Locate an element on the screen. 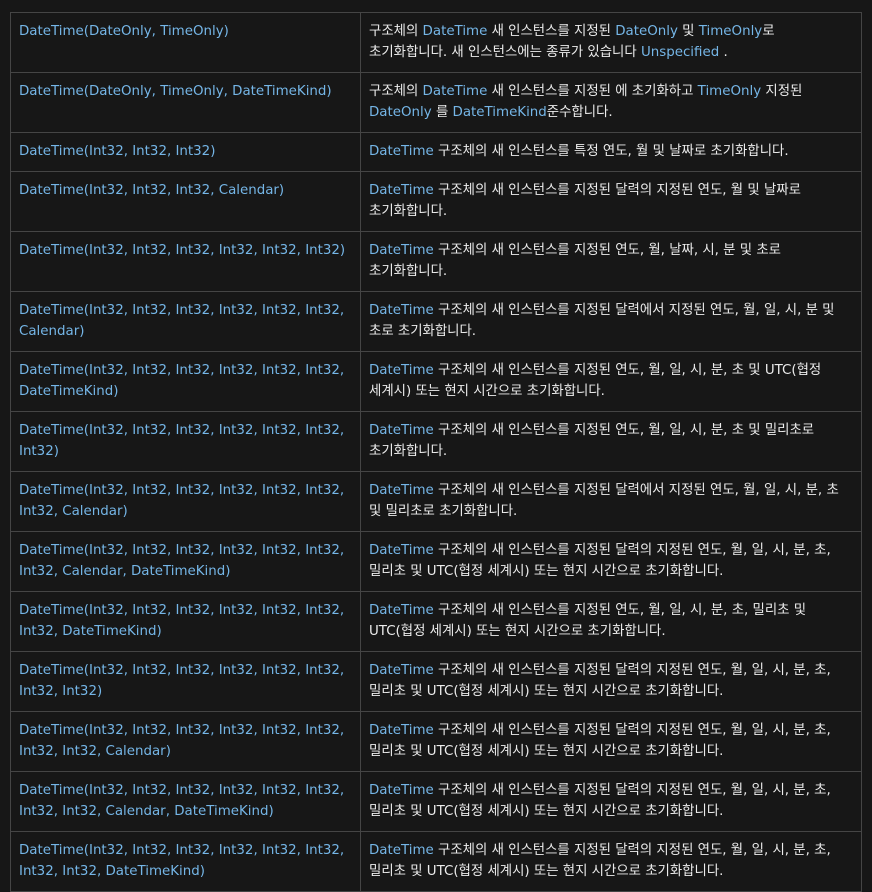 The width and height of the screenshot is (872, 892). constructor-cell: DateTime(Int32, Int32, Int32, Calendar) is located at coordinates (185, 201).